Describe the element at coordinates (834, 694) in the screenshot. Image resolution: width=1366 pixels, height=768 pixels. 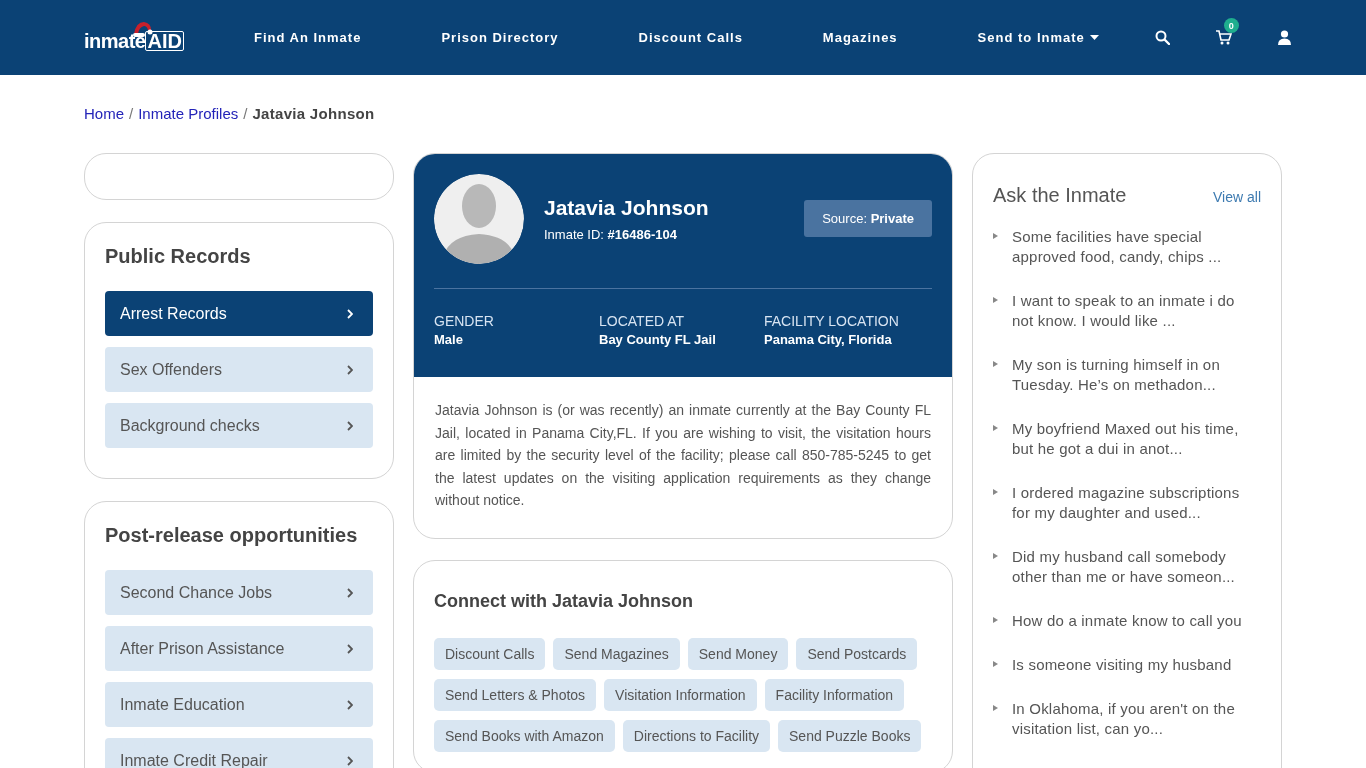
I see `connect-link-button: Facility Information` at that location.